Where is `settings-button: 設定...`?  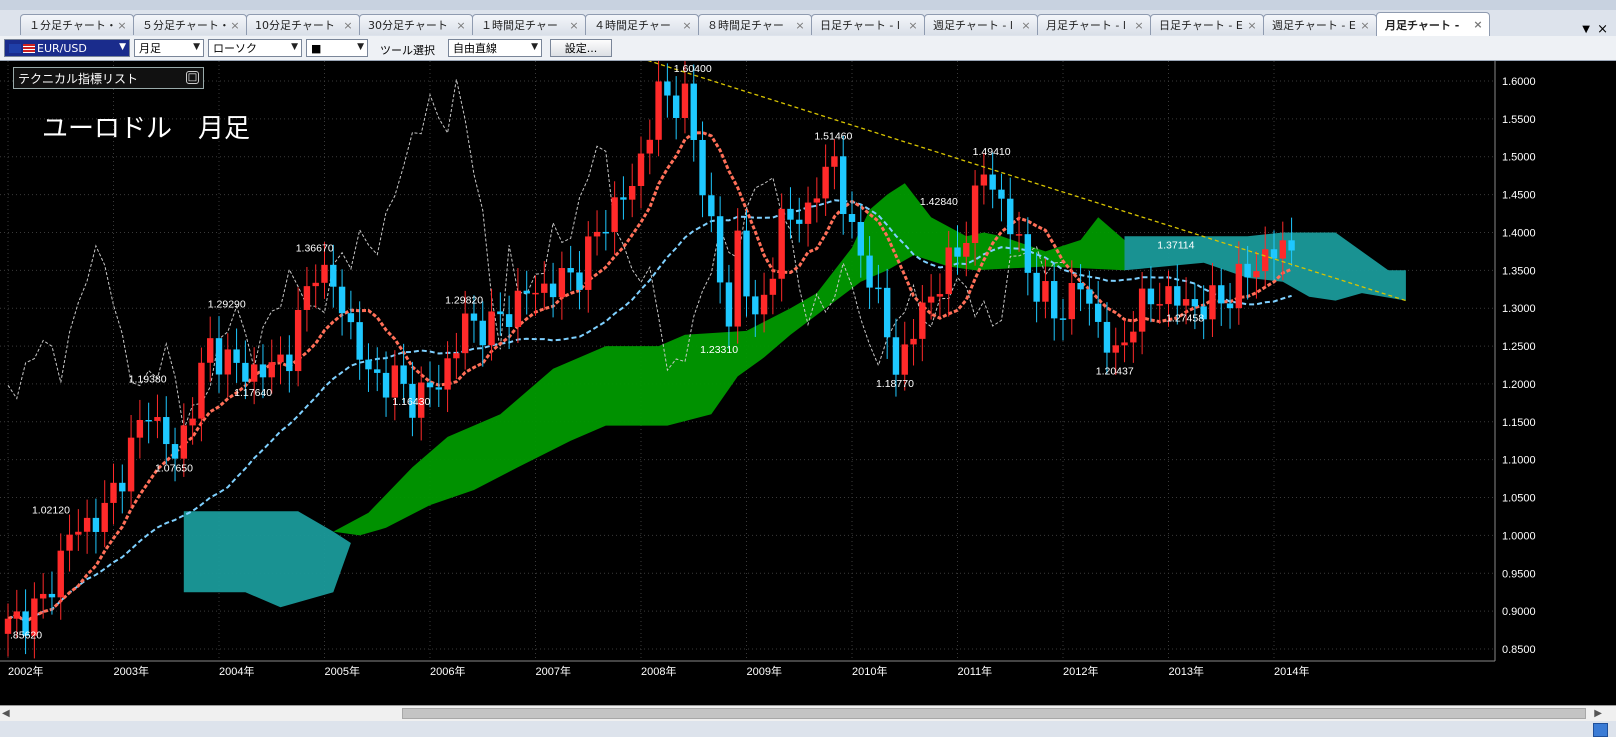
settings-button: 設定... is located at coordinates (581, 48).